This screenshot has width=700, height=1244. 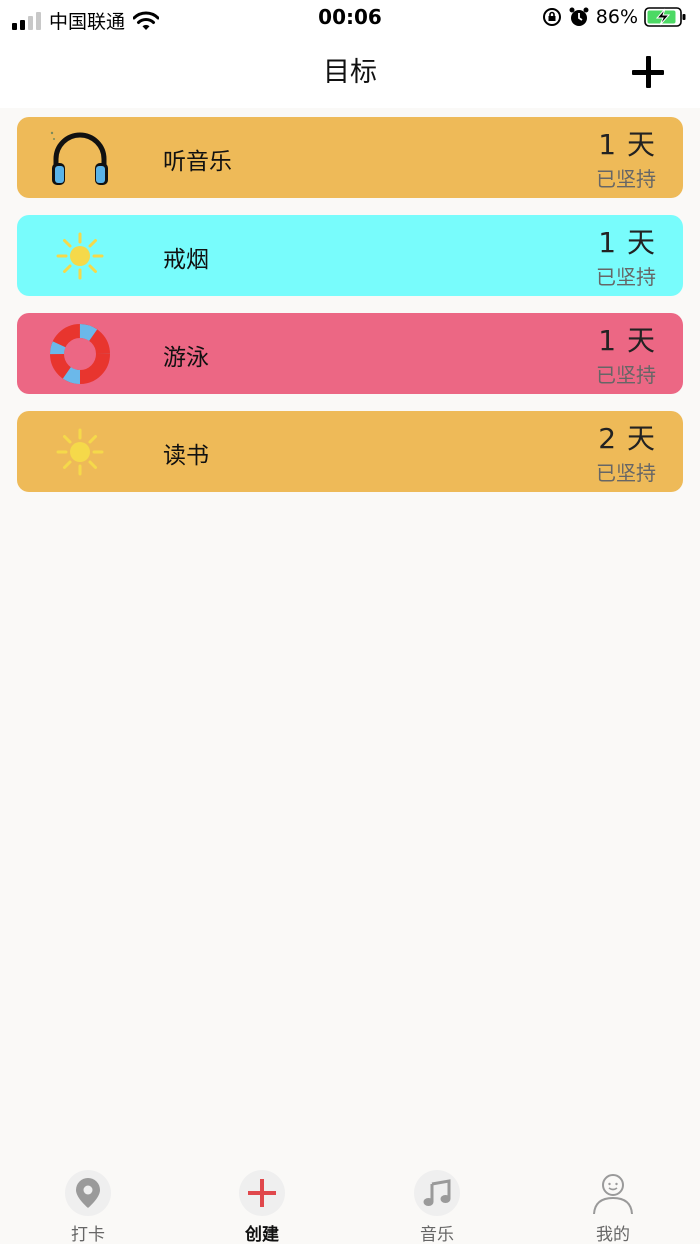 What do you see at coordinates (350, 157) in the screenshot?
I see `goal-card-listen-music: 听音乐 1 天 已坚持` at bounding box center [350, 157].